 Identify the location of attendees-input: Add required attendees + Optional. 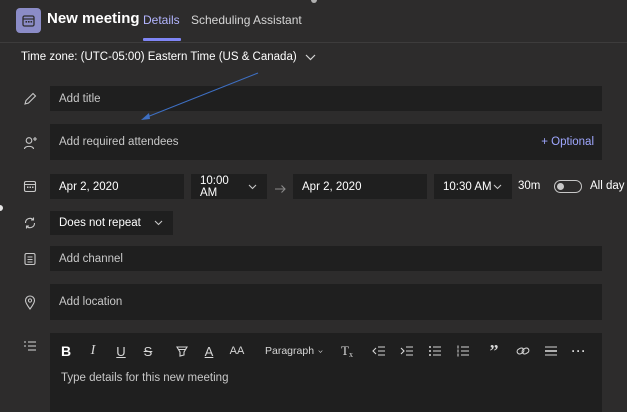
(326, 142).